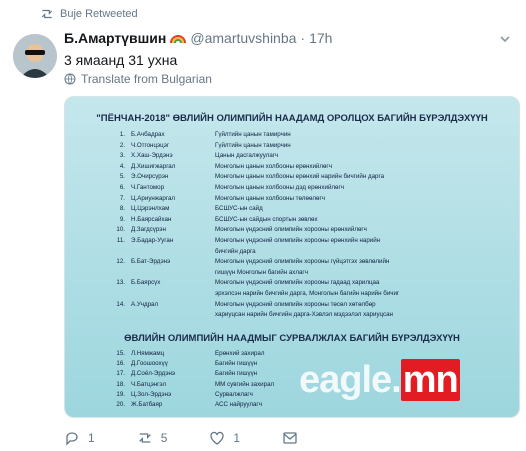 The height and width of the screenshot is (451, 526). I want to click on roster-role: Цанын дасгалжуулагч, so click(247, 156).